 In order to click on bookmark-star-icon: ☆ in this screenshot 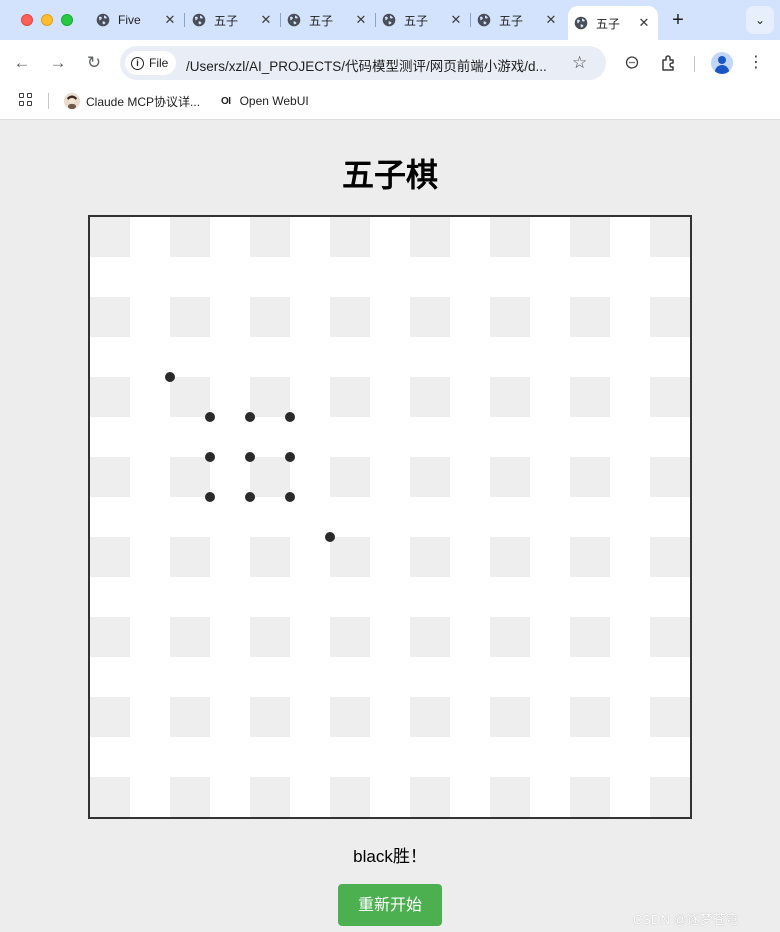, I will do `click(579, 63)`.